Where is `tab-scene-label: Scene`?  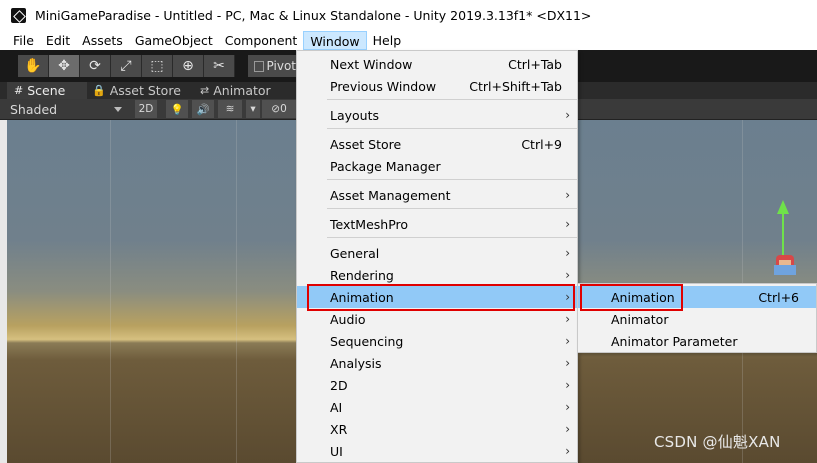
tab-scene-label: Scene is located at coordinates (46, 90).